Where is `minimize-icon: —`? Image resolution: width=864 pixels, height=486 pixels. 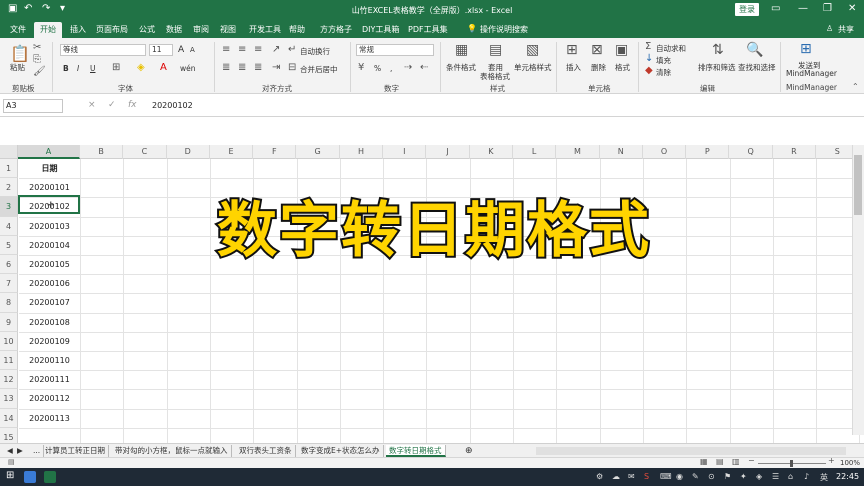 minimize-icon: — is located at coordinates (803, 8).